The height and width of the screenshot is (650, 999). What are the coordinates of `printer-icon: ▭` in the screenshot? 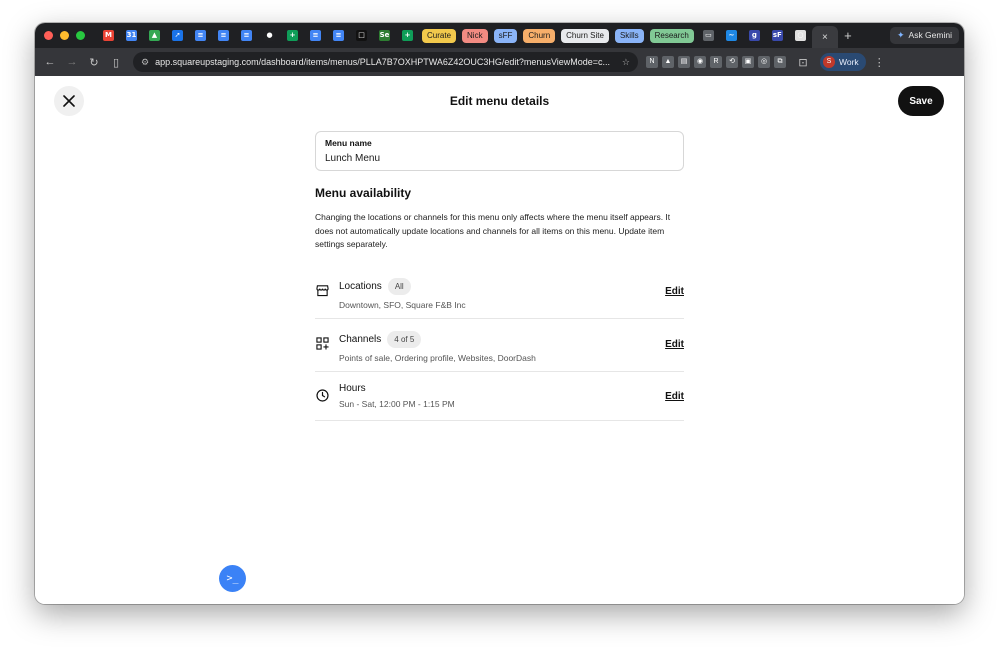 It's located at (708, 35).